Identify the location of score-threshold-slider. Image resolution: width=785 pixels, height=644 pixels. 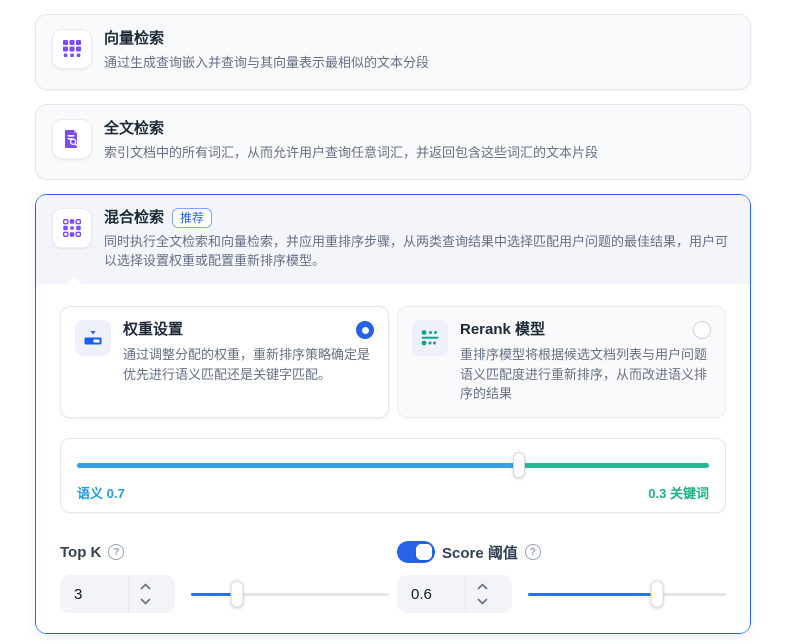
(627, 594).